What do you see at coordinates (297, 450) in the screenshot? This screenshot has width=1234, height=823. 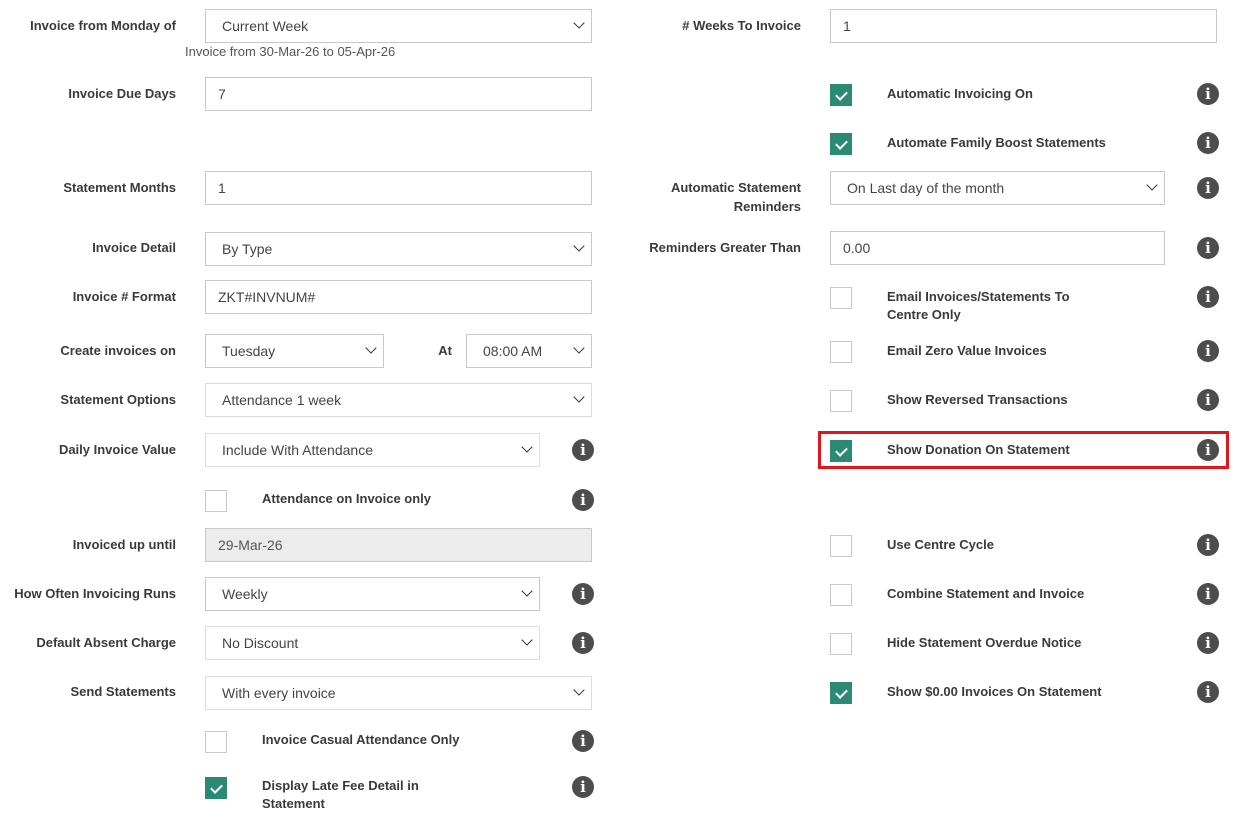 I see `daily-invoice-value-value: Include With Attendance` at bounding box center [297, 450].